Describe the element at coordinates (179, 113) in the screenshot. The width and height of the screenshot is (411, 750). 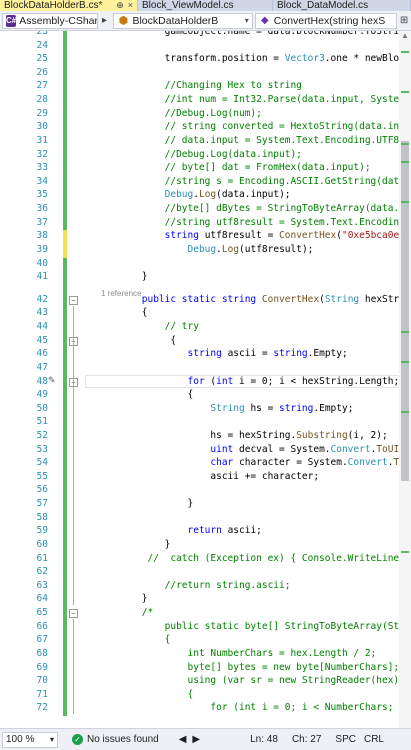
I see `code-line: //Debug.Log(num);` at that location.